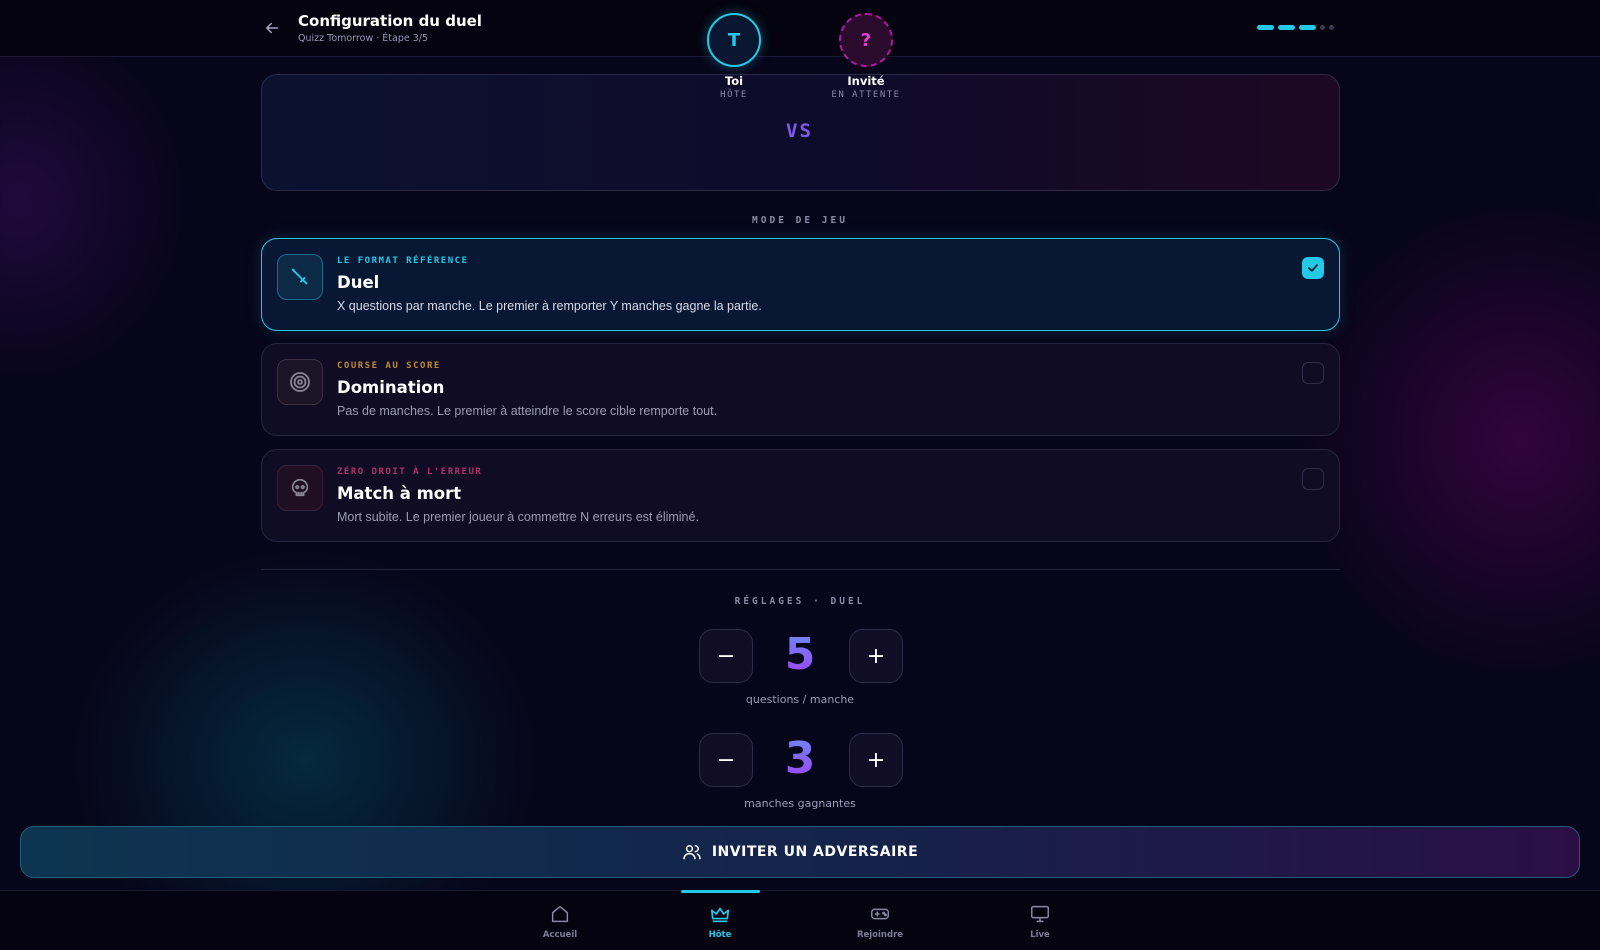 Image resolution: width=1600 pixels, height=950 pixels. What do you see at coordinates (876, 760) in the screenshot?
I see `rounds-increment-button: +` at bounding box center [876, 760].